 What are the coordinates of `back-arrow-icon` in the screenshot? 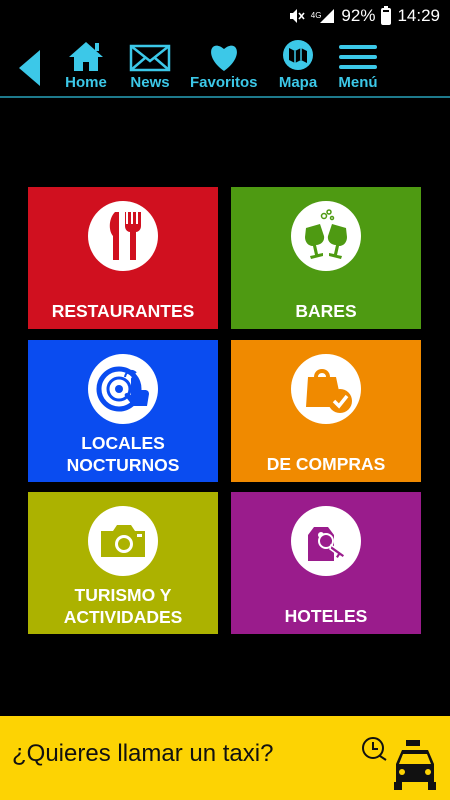 It's located at (29, 68).